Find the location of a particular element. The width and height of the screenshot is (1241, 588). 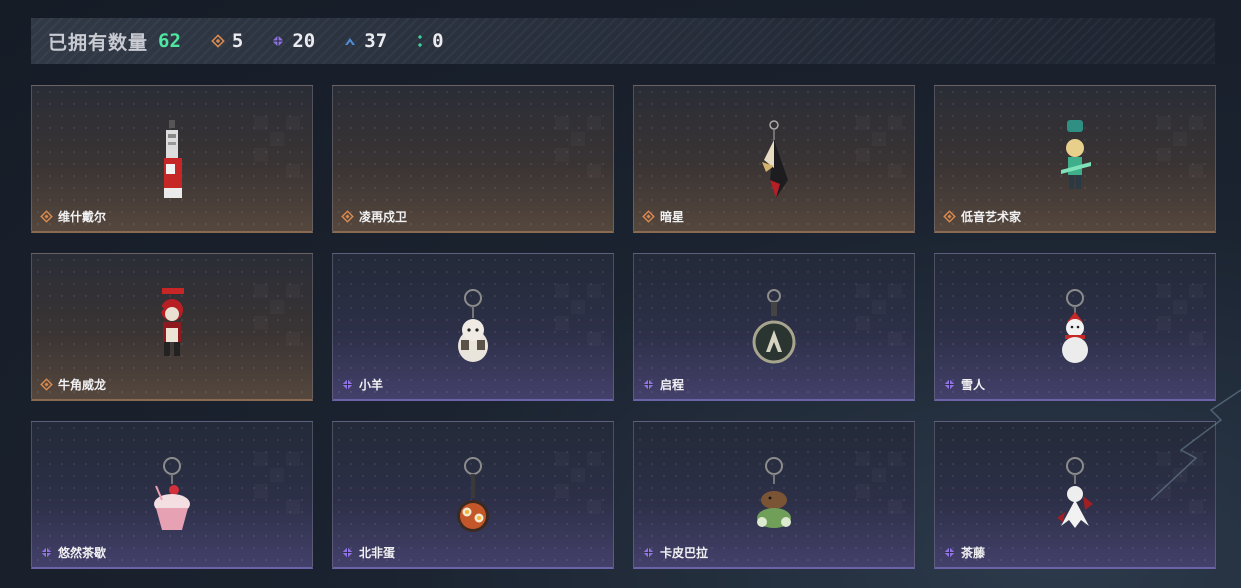

orange-rank-count: 5 is located at coordinates (237, 41).